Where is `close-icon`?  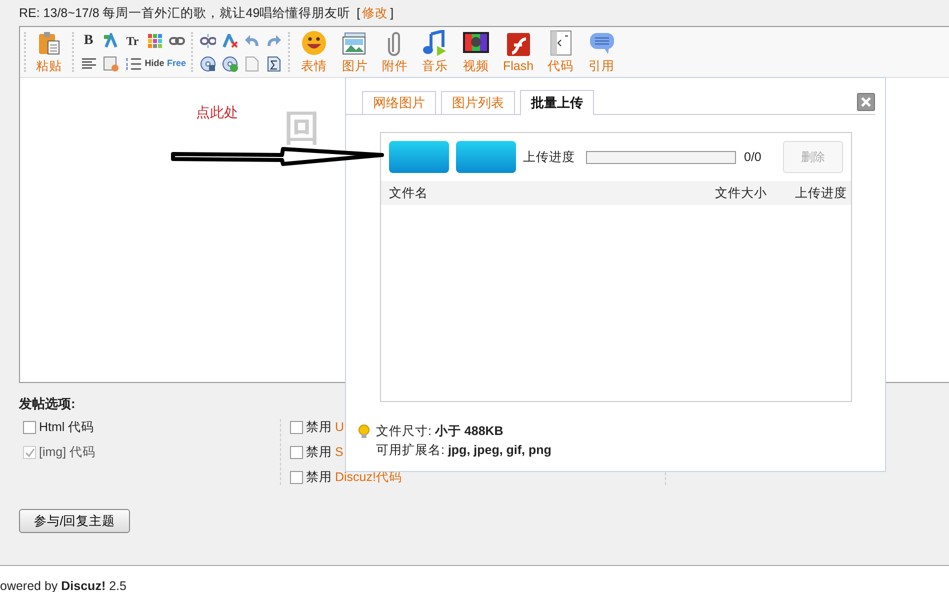 close-icon is located at coordinates (866, 102).